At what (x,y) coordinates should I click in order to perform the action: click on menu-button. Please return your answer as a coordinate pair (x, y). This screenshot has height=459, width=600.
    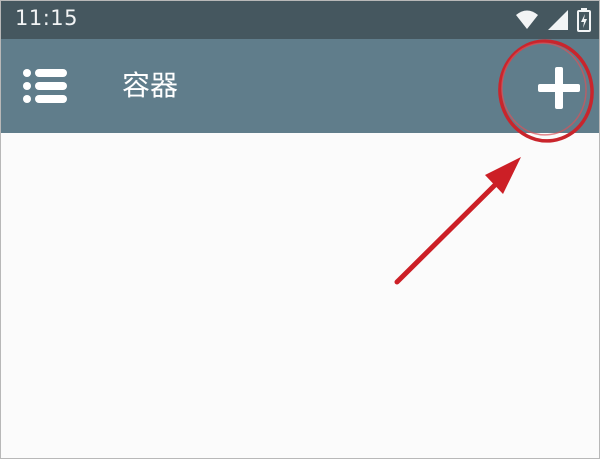
    Looking at the image, I should click on (45, 86).